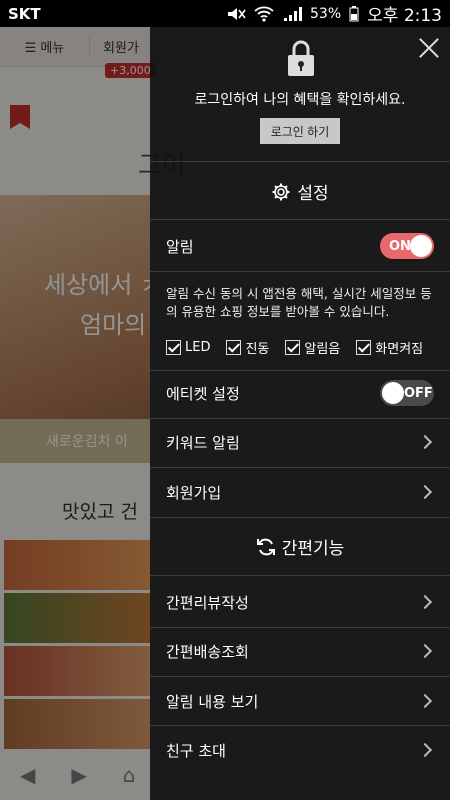 This screenshot has height=800, width=450. I want to click on signup-label: 회원가입, so click(194, 492).